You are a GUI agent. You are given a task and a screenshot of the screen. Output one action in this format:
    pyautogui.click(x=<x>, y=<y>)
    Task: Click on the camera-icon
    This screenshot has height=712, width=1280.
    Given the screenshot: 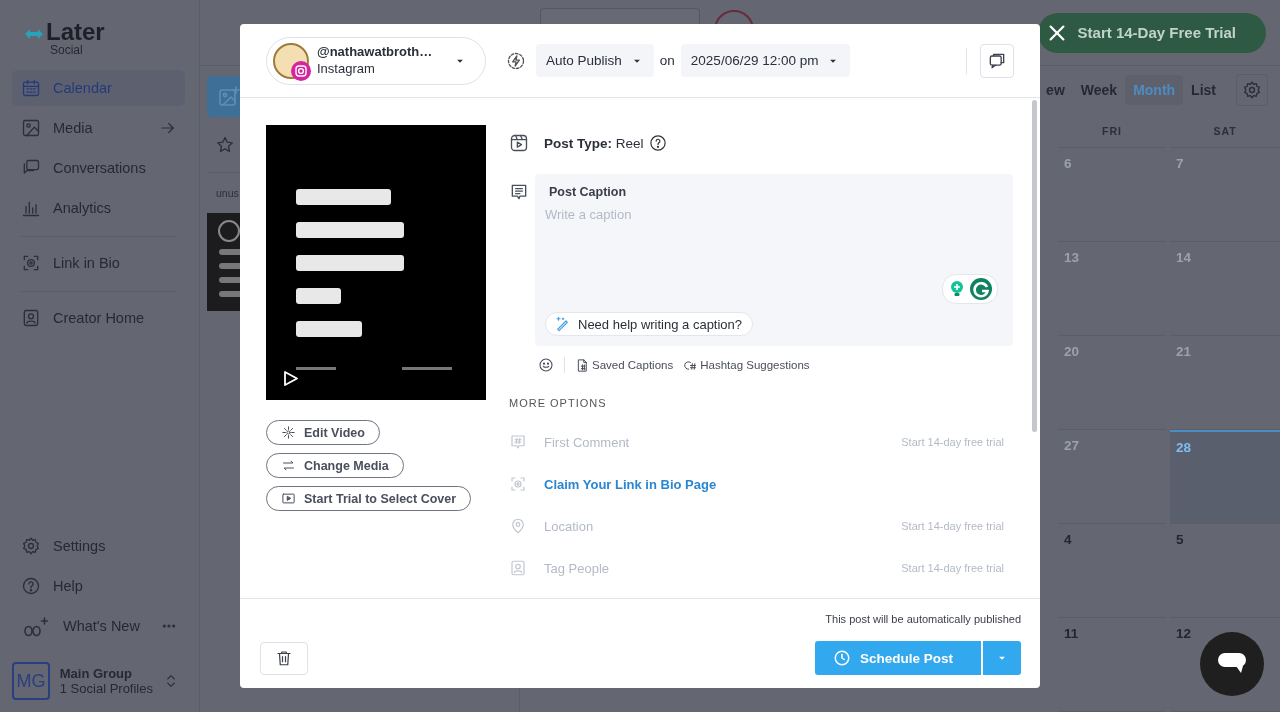 What is the action you would take?
    pyautogui.click(x=301, y=70)
    